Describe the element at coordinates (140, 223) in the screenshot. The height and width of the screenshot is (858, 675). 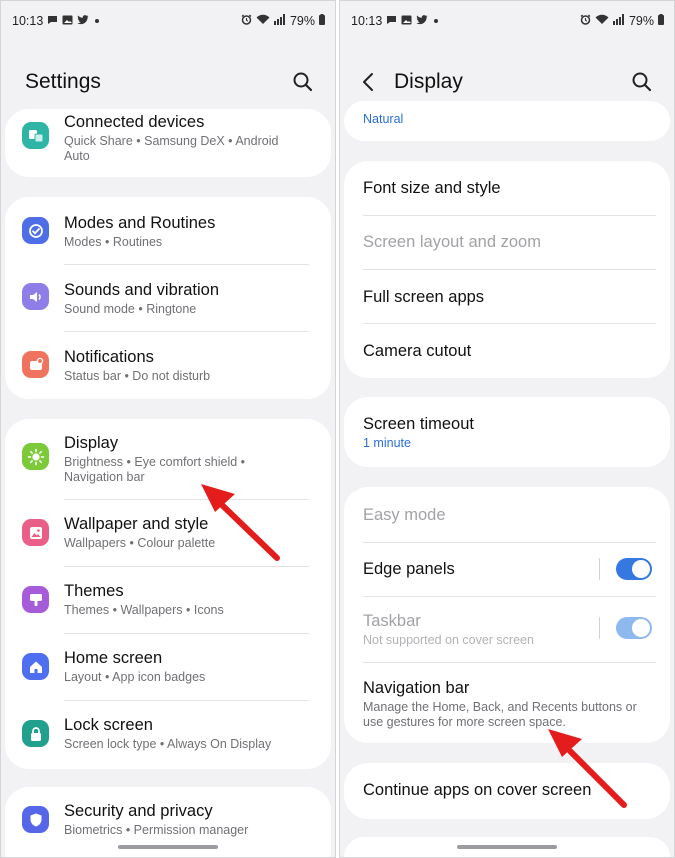
I see `item-title: Modes and Routines` at that location.